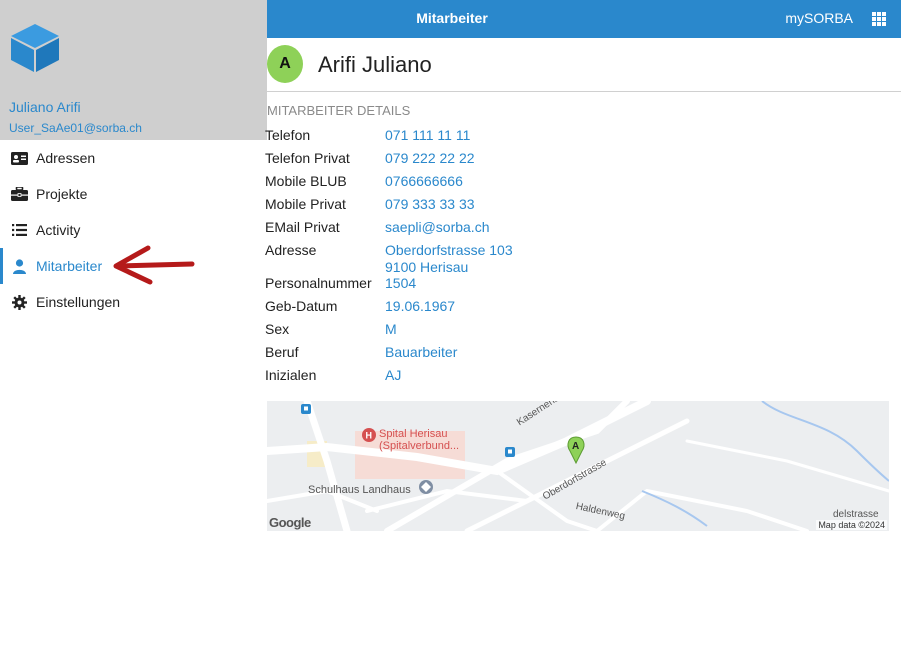  I want to click on detail-row-mobile-privat: Mobile Privat 079 333 33 33, so click(466, 204).